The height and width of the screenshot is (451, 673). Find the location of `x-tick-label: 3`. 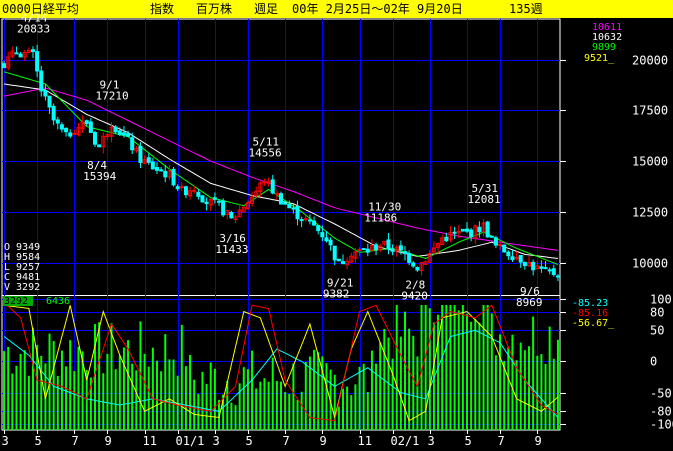

x-tick-label: 3 is located at coordinates (5, 441).